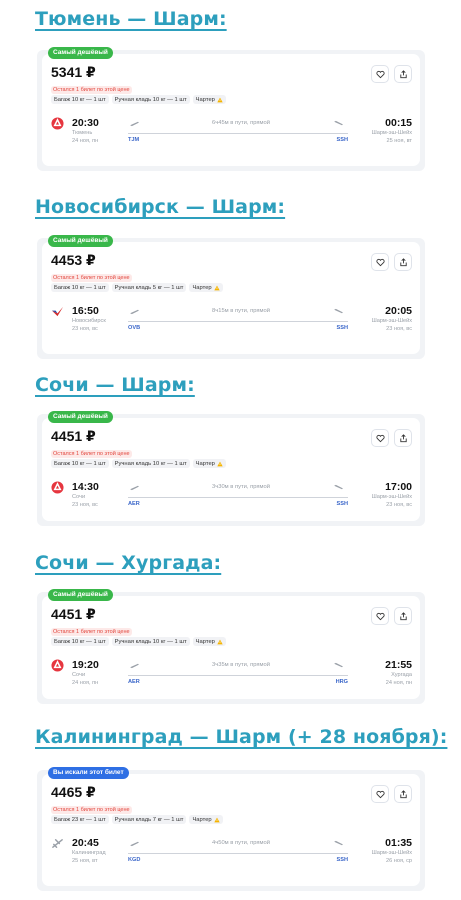 This screenshot has width=461, height=900. I want to click on arrival-date: 25 ноя, вт, so click(399, 141).